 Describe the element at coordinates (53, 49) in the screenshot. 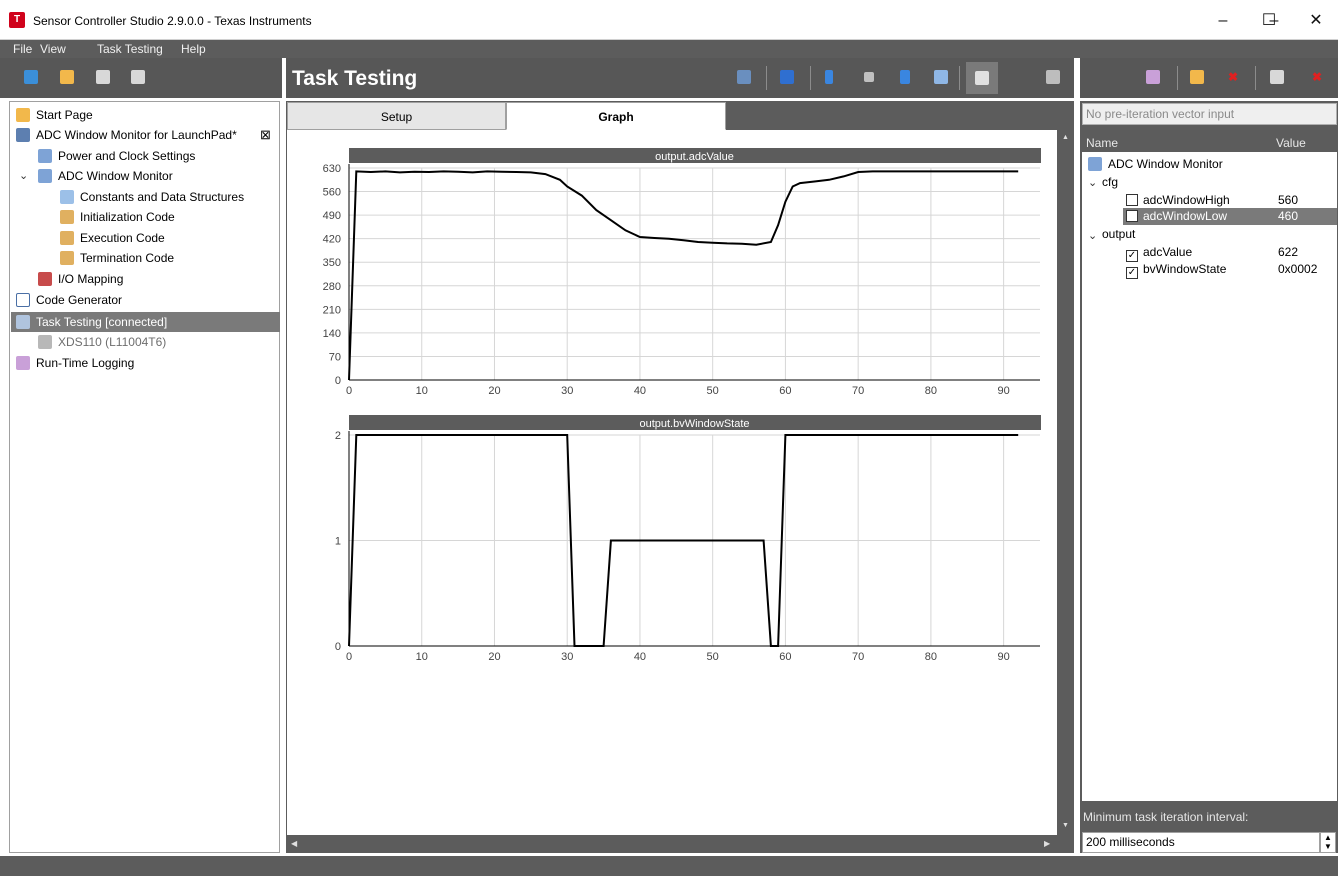

I see `menu-view: View` at that location.